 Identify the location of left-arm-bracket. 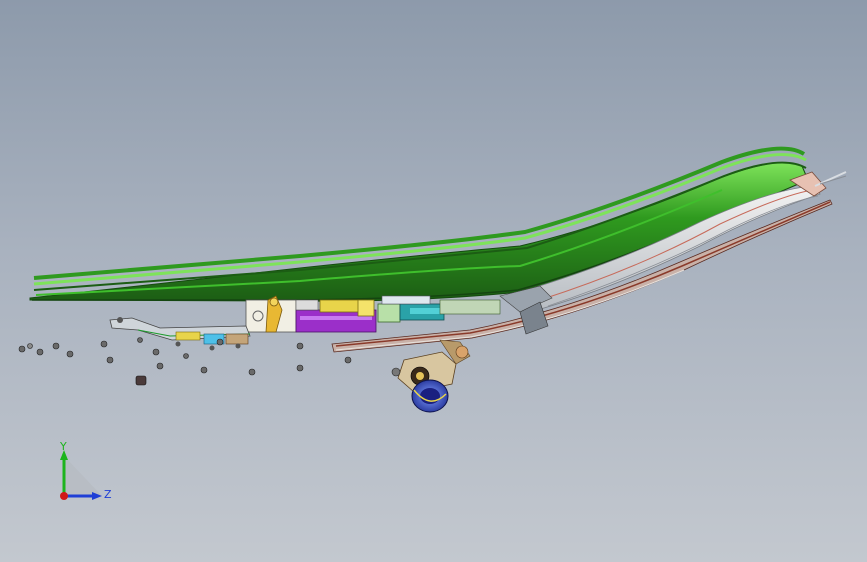
(180, 334).